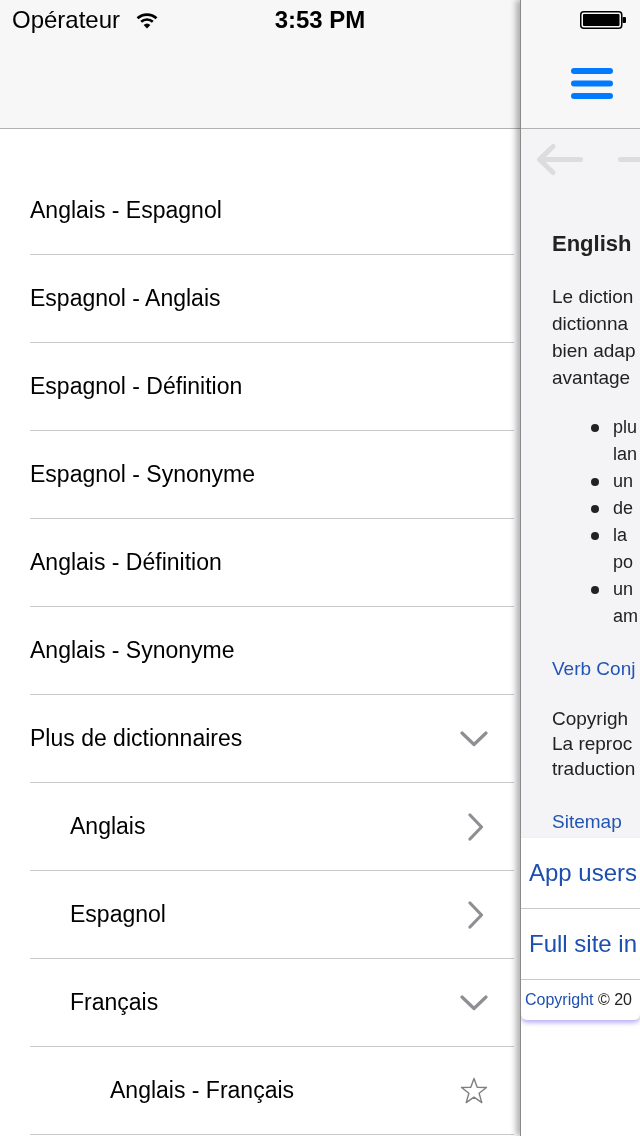 The height and width of the screenshot is (1136, 640). Describe the element at coordinates (592, 83) in the screenshot. I see `menu-icon` at that location.